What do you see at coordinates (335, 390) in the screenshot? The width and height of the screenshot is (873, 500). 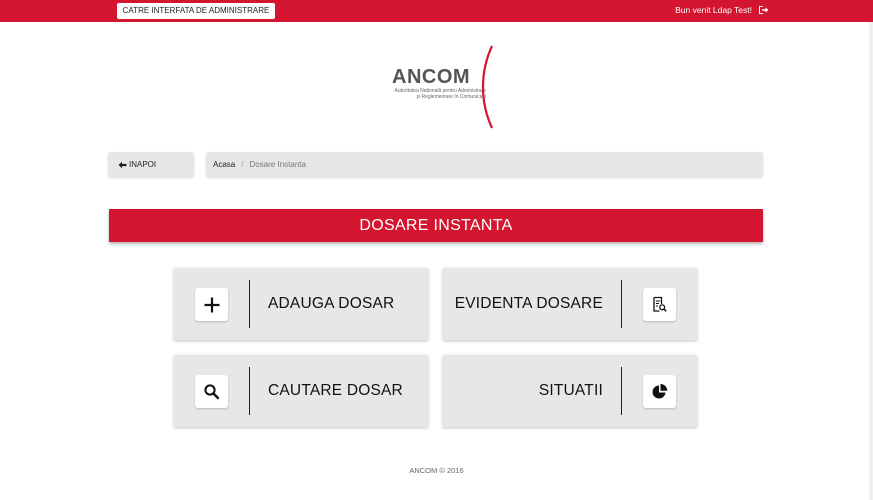 I see `search-case-label: CAUTARE DOSAR` at bounding box center [335, 390].